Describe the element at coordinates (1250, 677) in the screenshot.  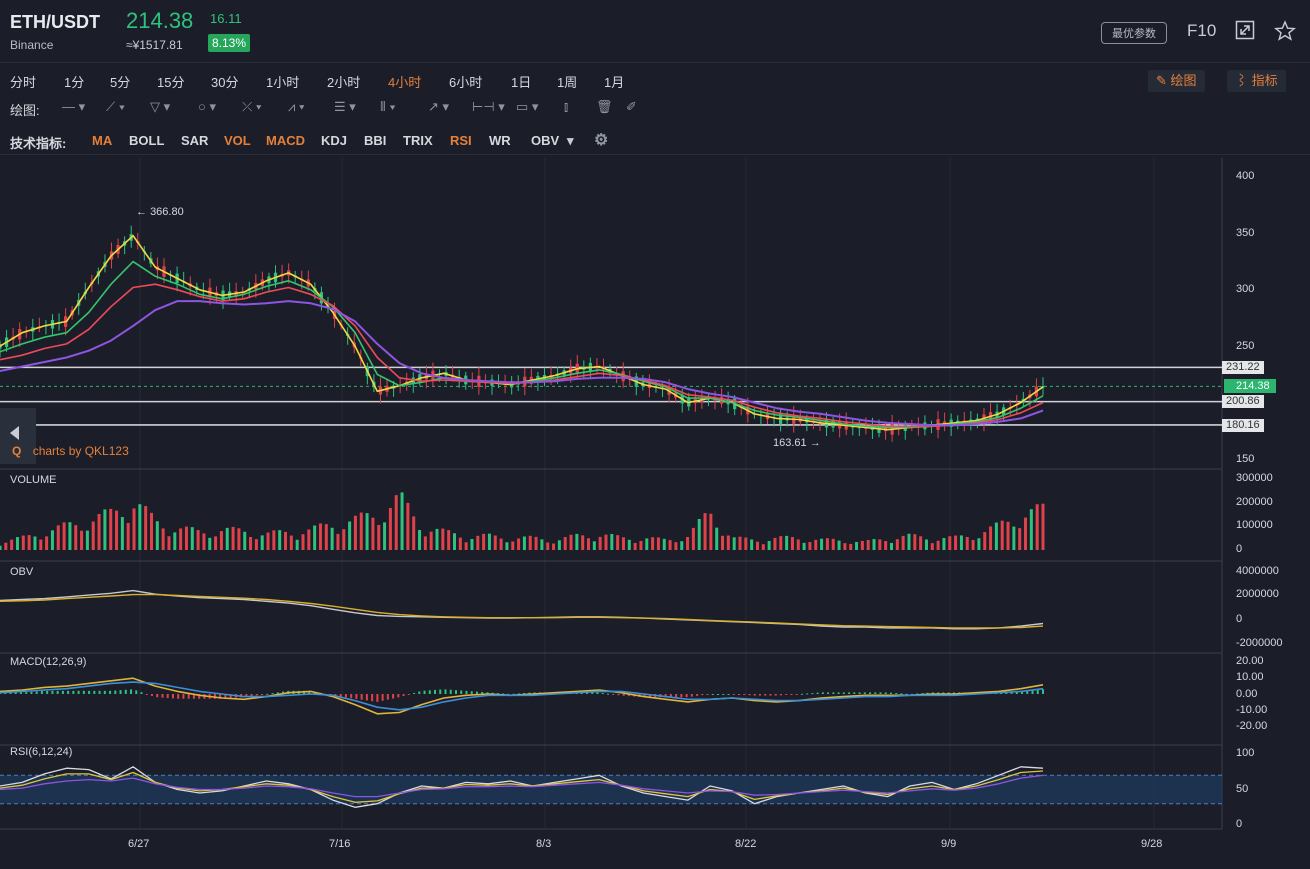
I see `y-tick-label: 10.00` at that location.